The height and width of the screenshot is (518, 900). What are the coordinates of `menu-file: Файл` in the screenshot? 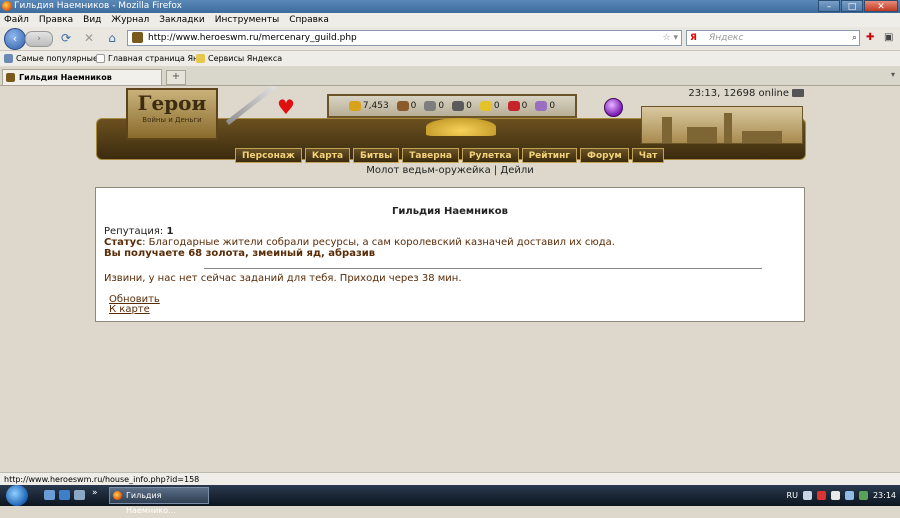 It's located at (16, 20).